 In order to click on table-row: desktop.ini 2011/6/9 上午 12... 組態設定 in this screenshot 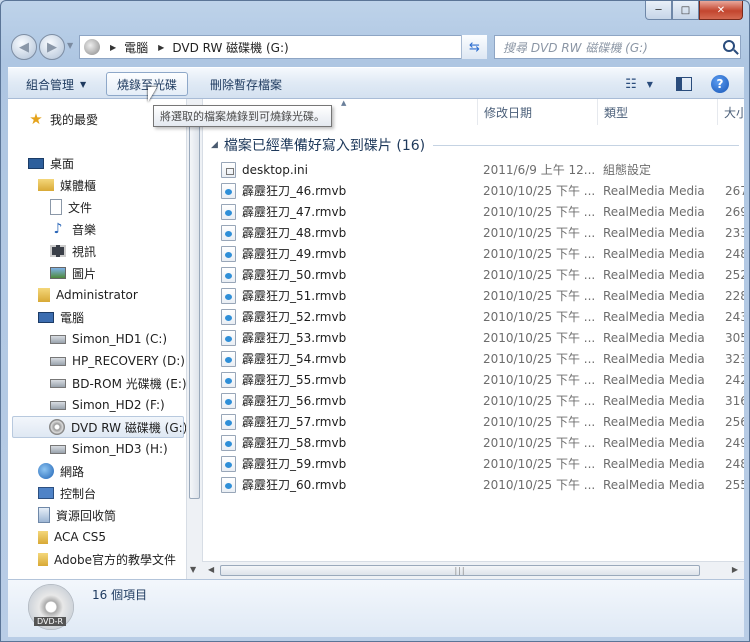, I will do `click(473, 169)`.